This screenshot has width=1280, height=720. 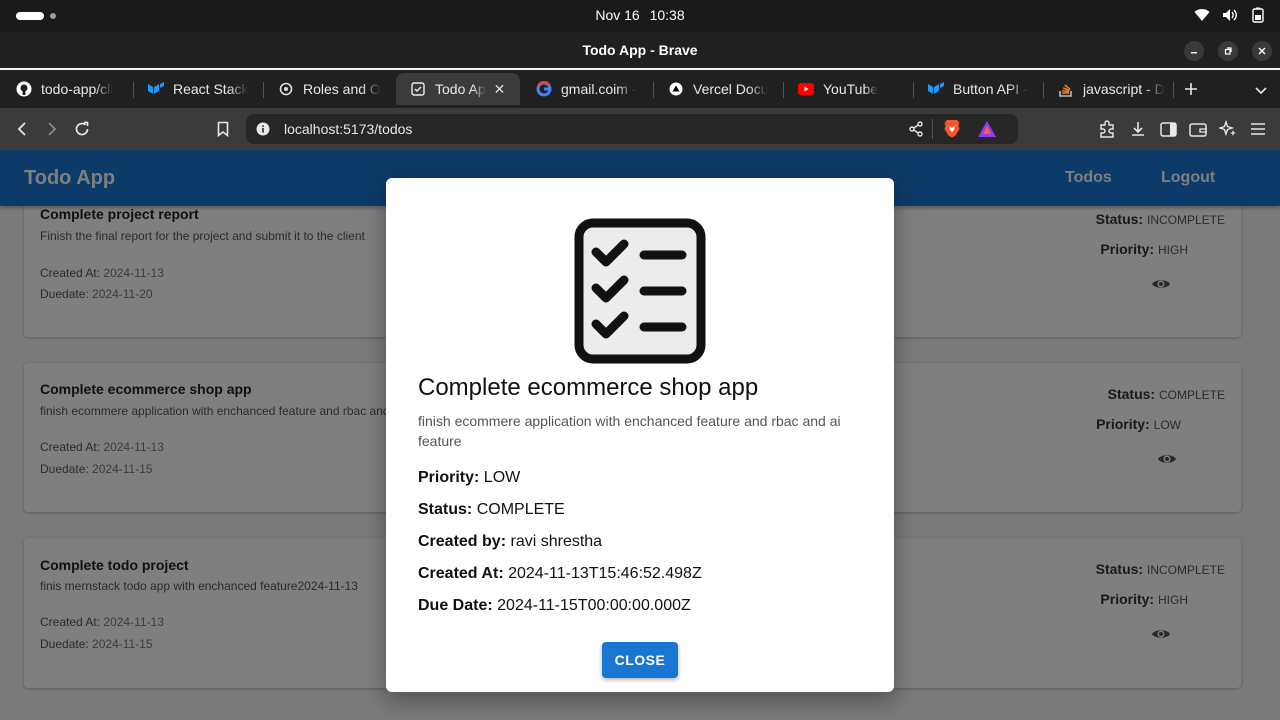 What do you see at coordinates (1173, 90) in the screenshot?
I see `tab-separator` at bounding box center [1173, 90].